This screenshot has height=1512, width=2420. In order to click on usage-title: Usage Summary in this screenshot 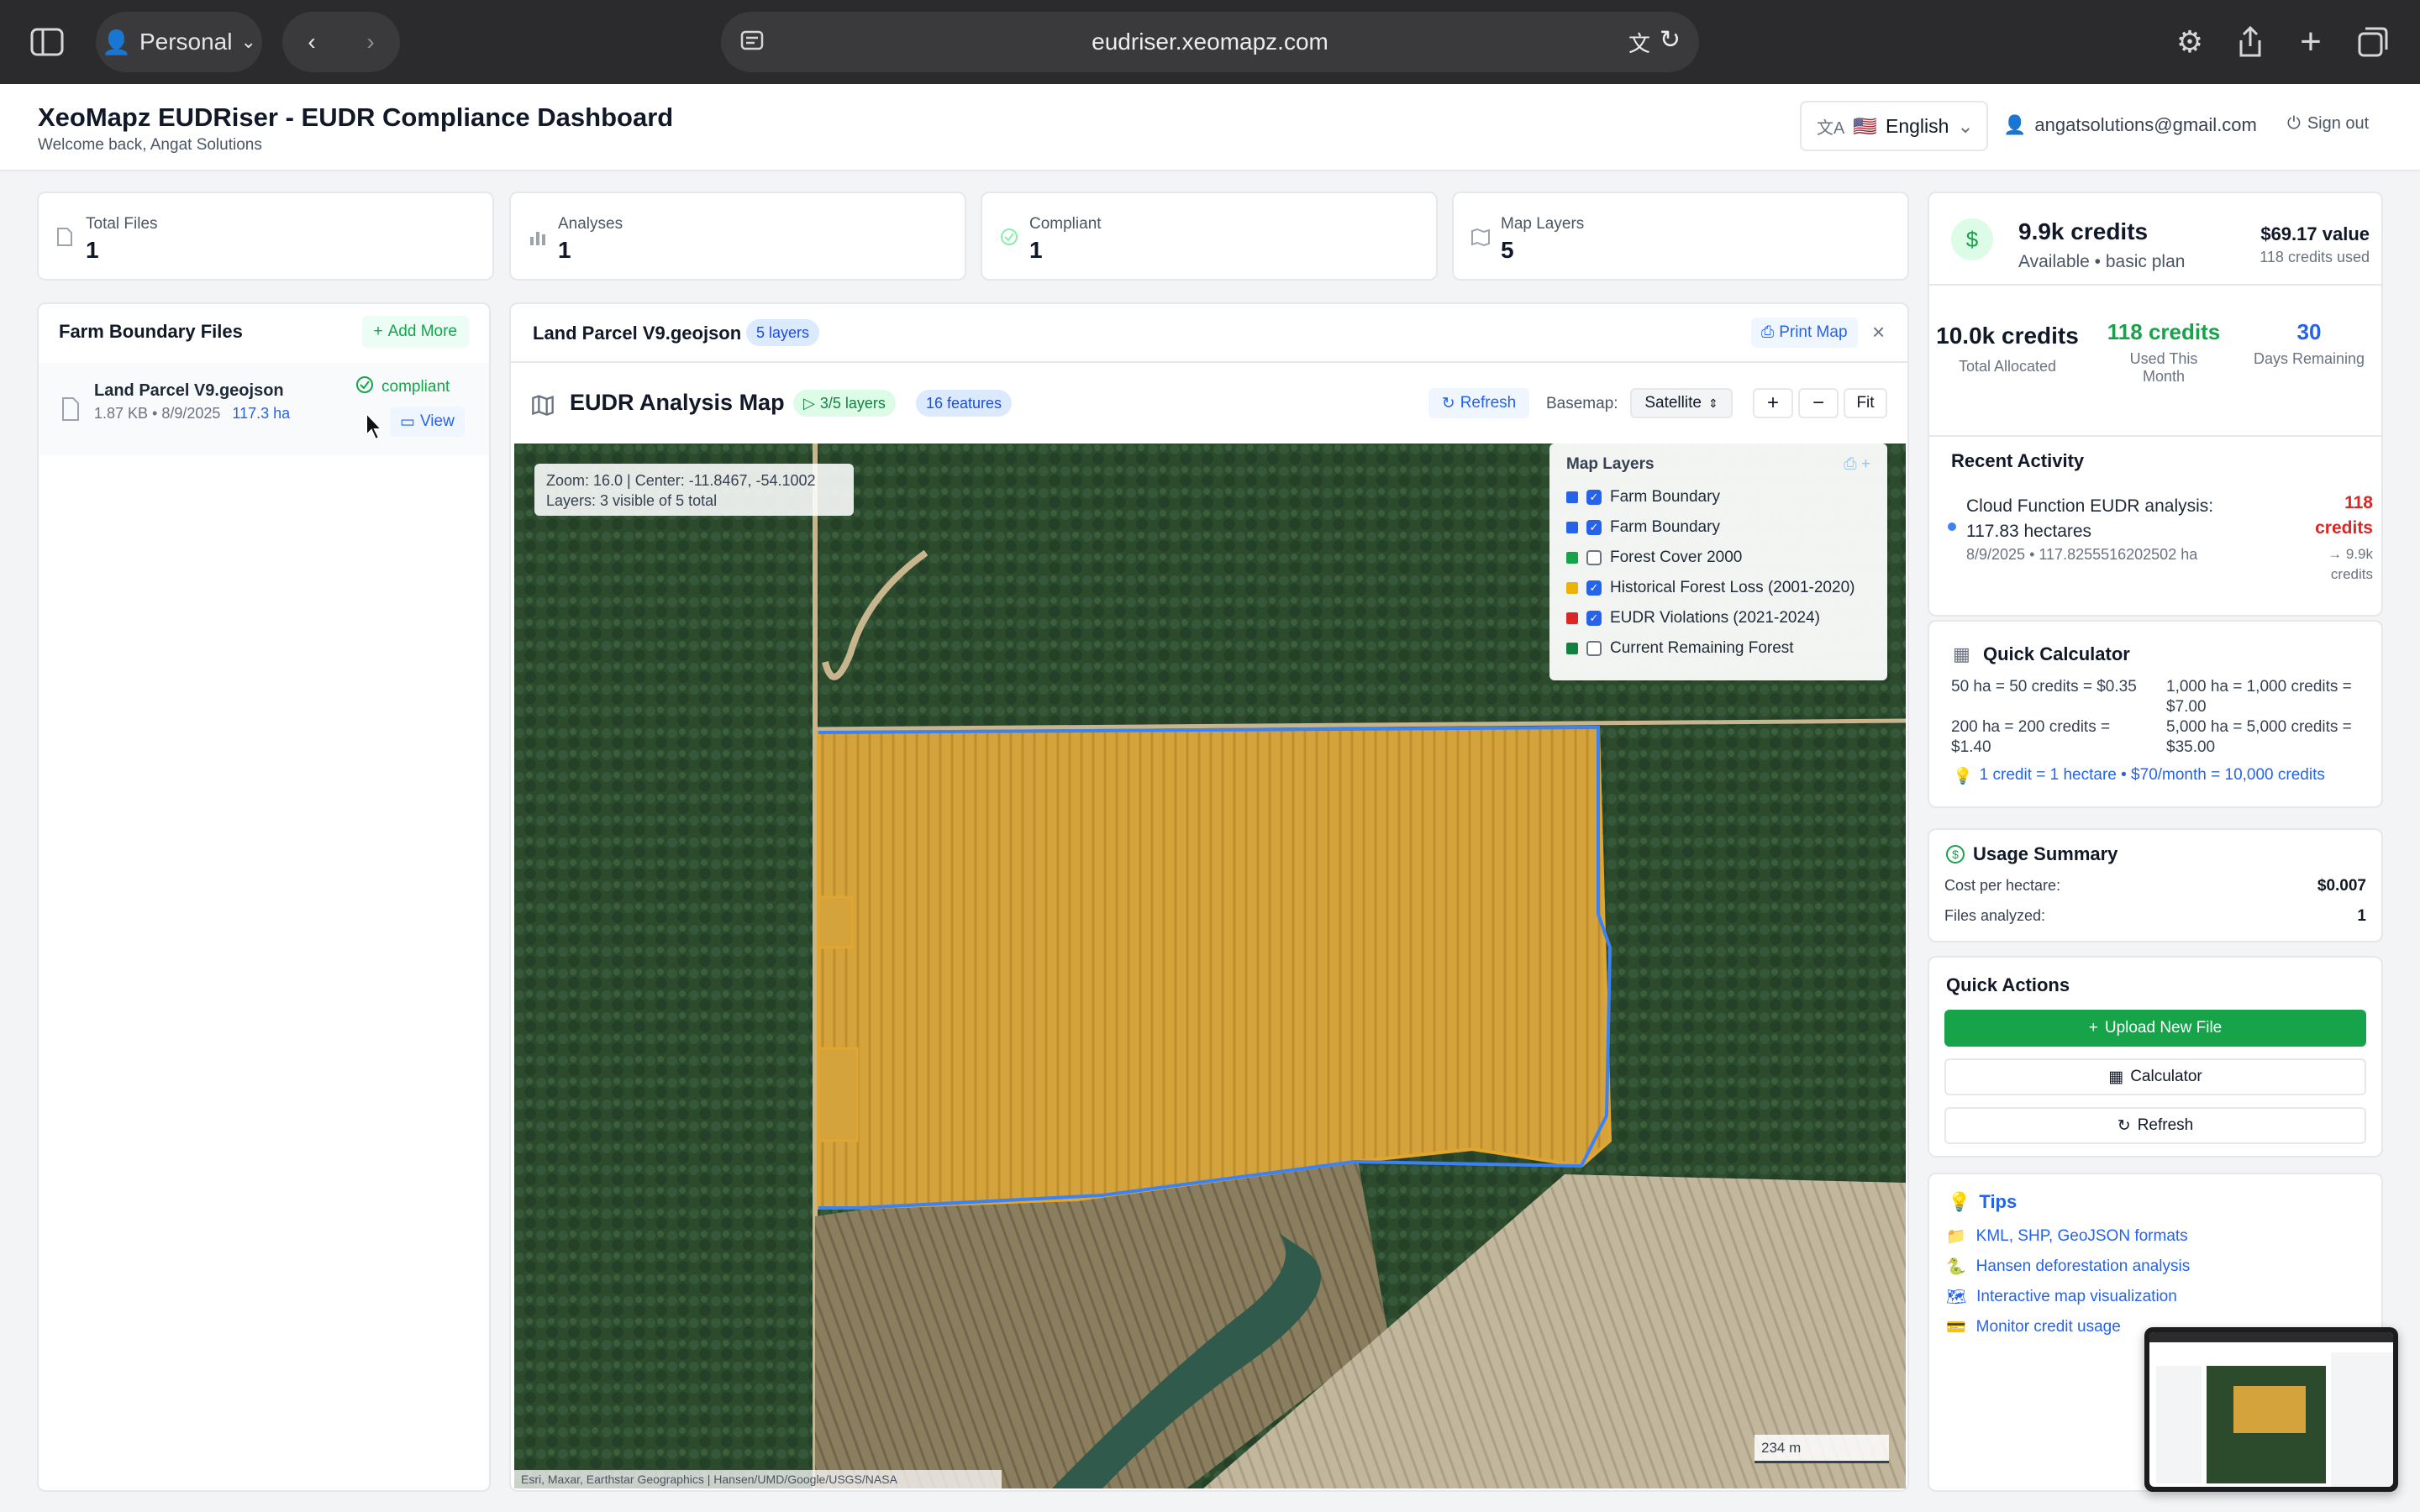, I will do `click(2045, 853)`.